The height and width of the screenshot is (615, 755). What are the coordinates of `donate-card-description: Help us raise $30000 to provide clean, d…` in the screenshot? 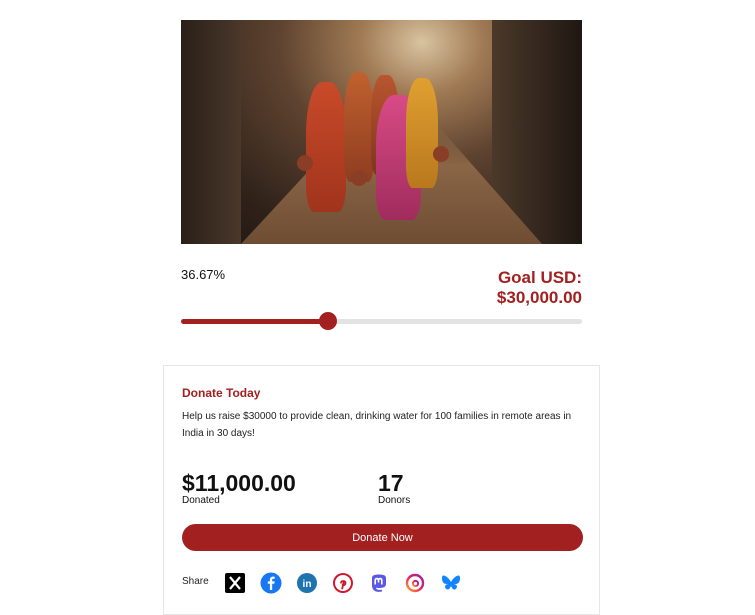 It's located at (377, 425).